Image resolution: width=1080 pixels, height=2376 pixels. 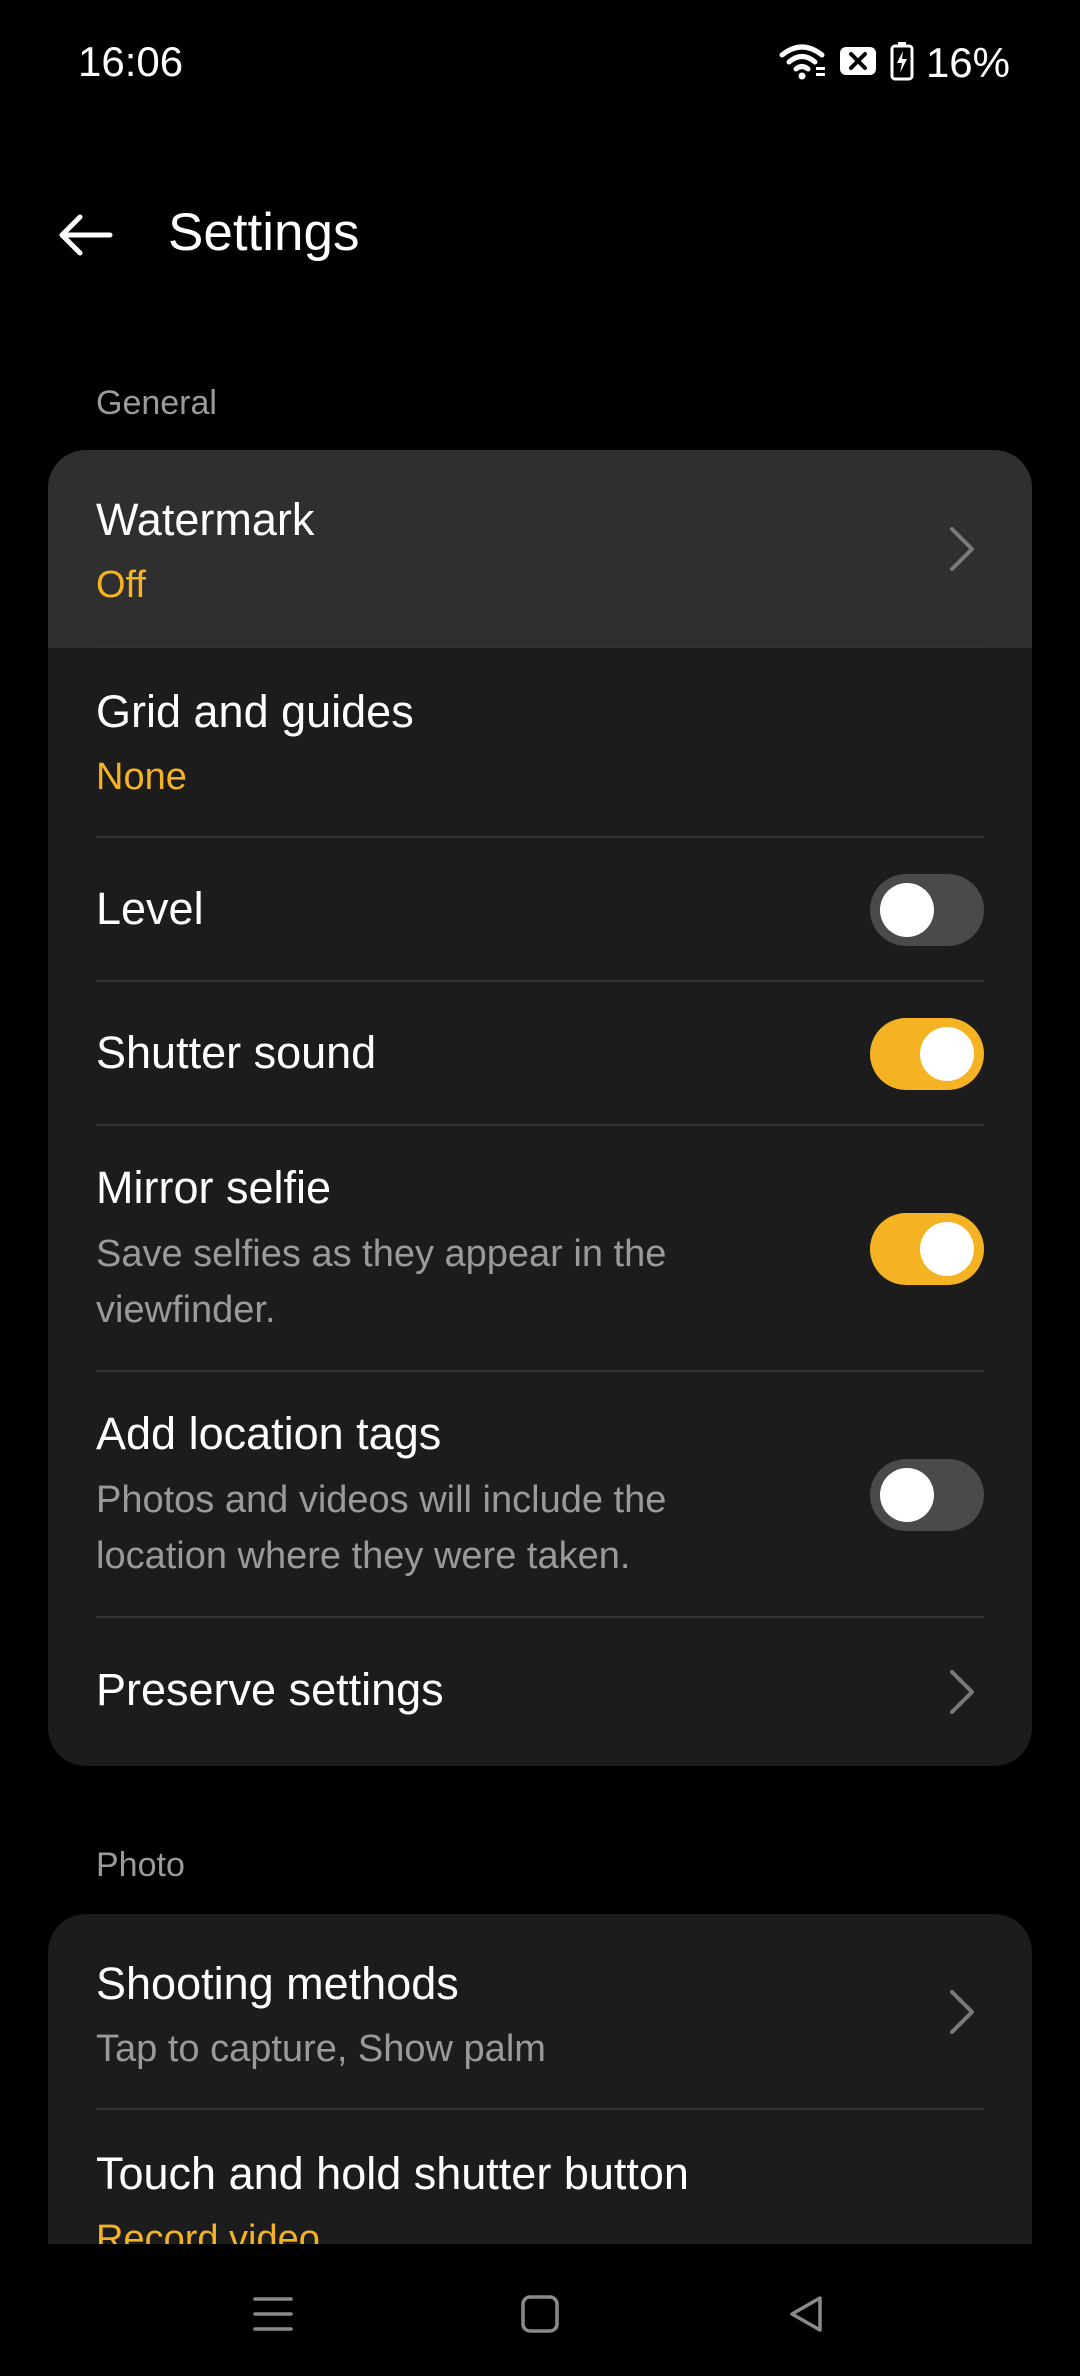 I want to click on back-button, so click(x=85, y=235).